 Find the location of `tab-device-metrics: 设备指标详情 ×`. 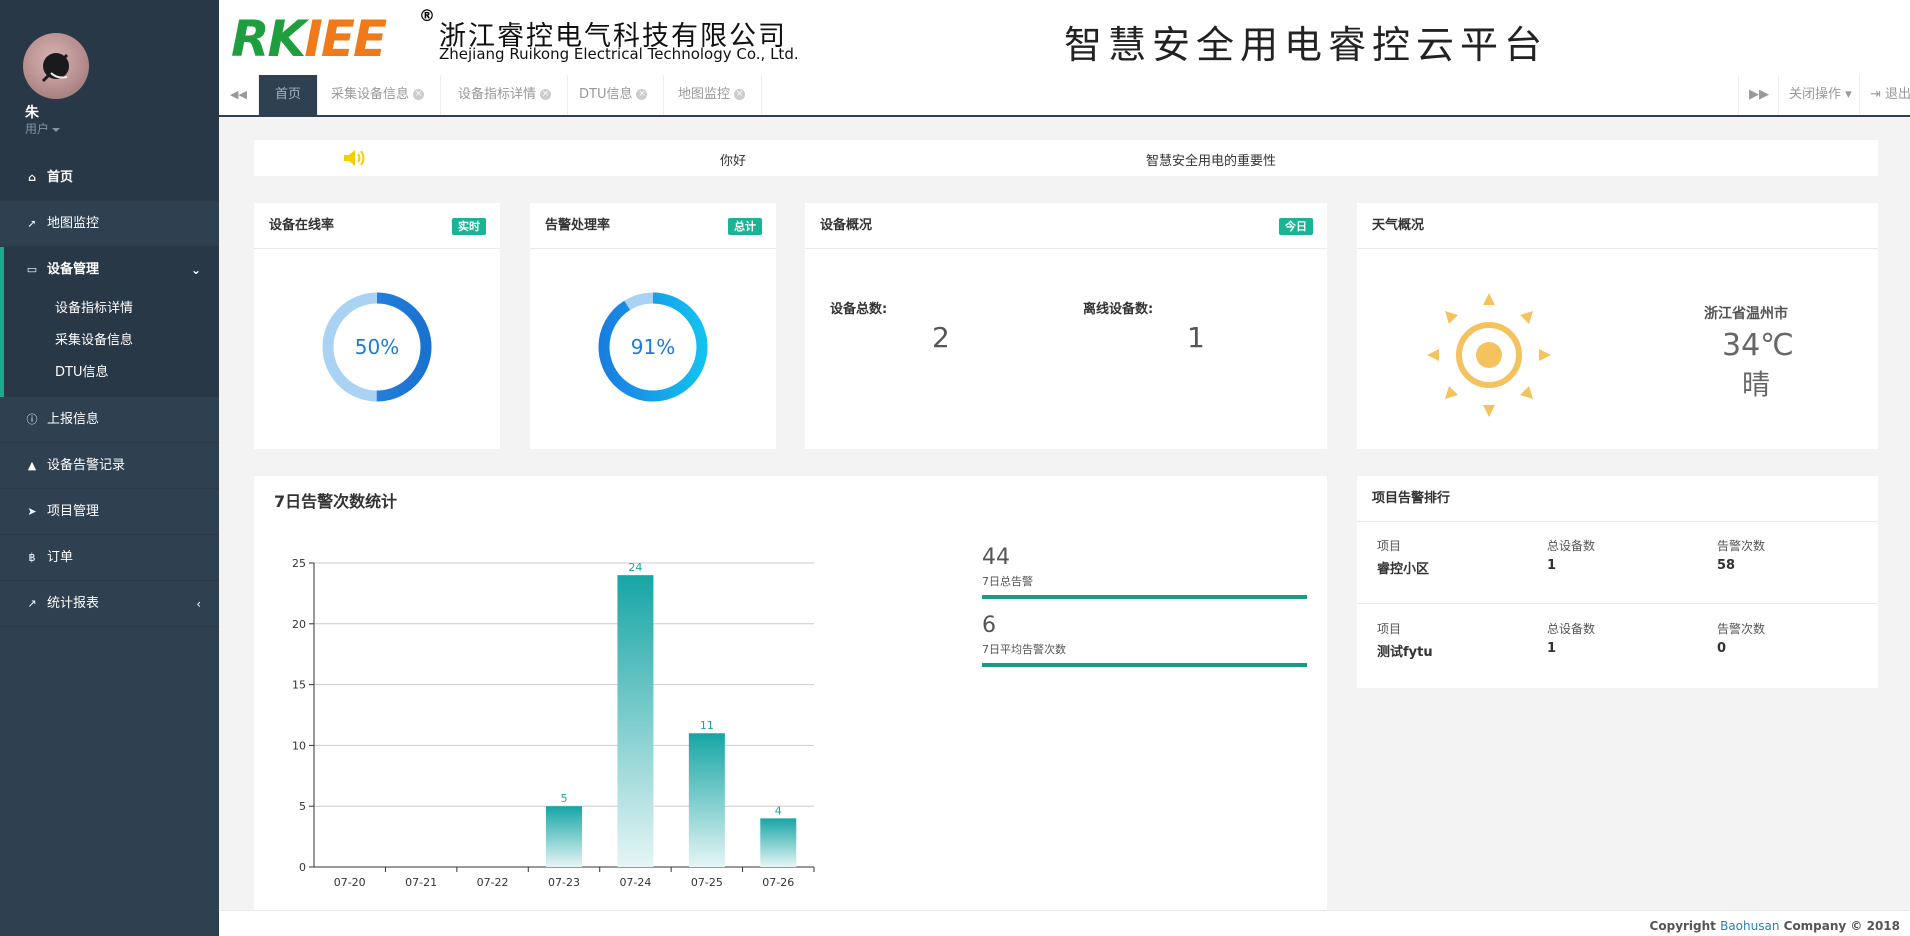

tab-device-metrics: 设备指标详情 × is located at coordinates (505, 95).